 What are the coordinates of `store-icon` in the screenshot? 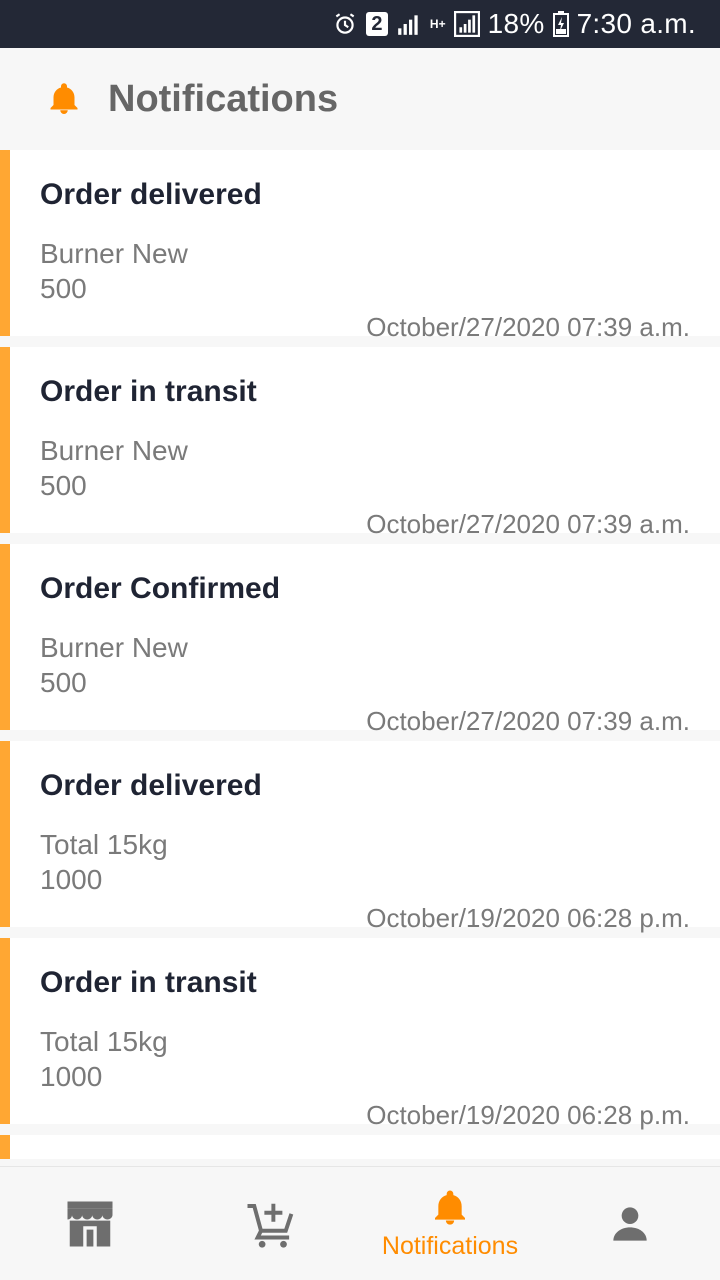 It's located at (90, 1224).